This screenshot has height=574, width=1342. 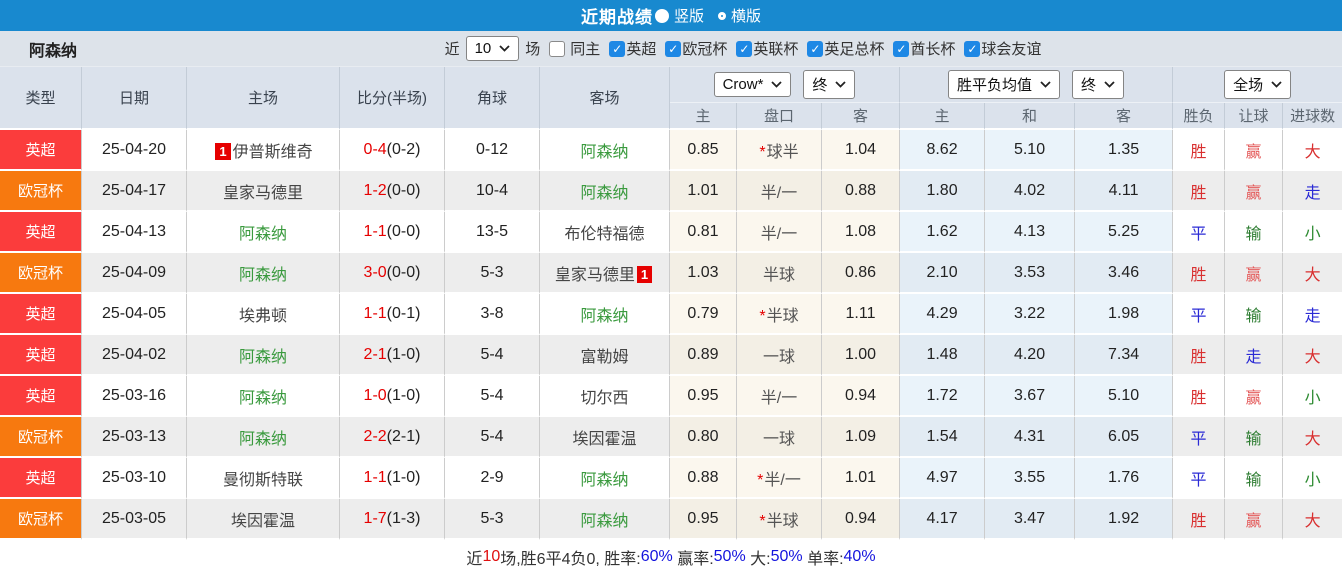 I want to click on filter-option-label: 英超, so click(x=641, y=49).